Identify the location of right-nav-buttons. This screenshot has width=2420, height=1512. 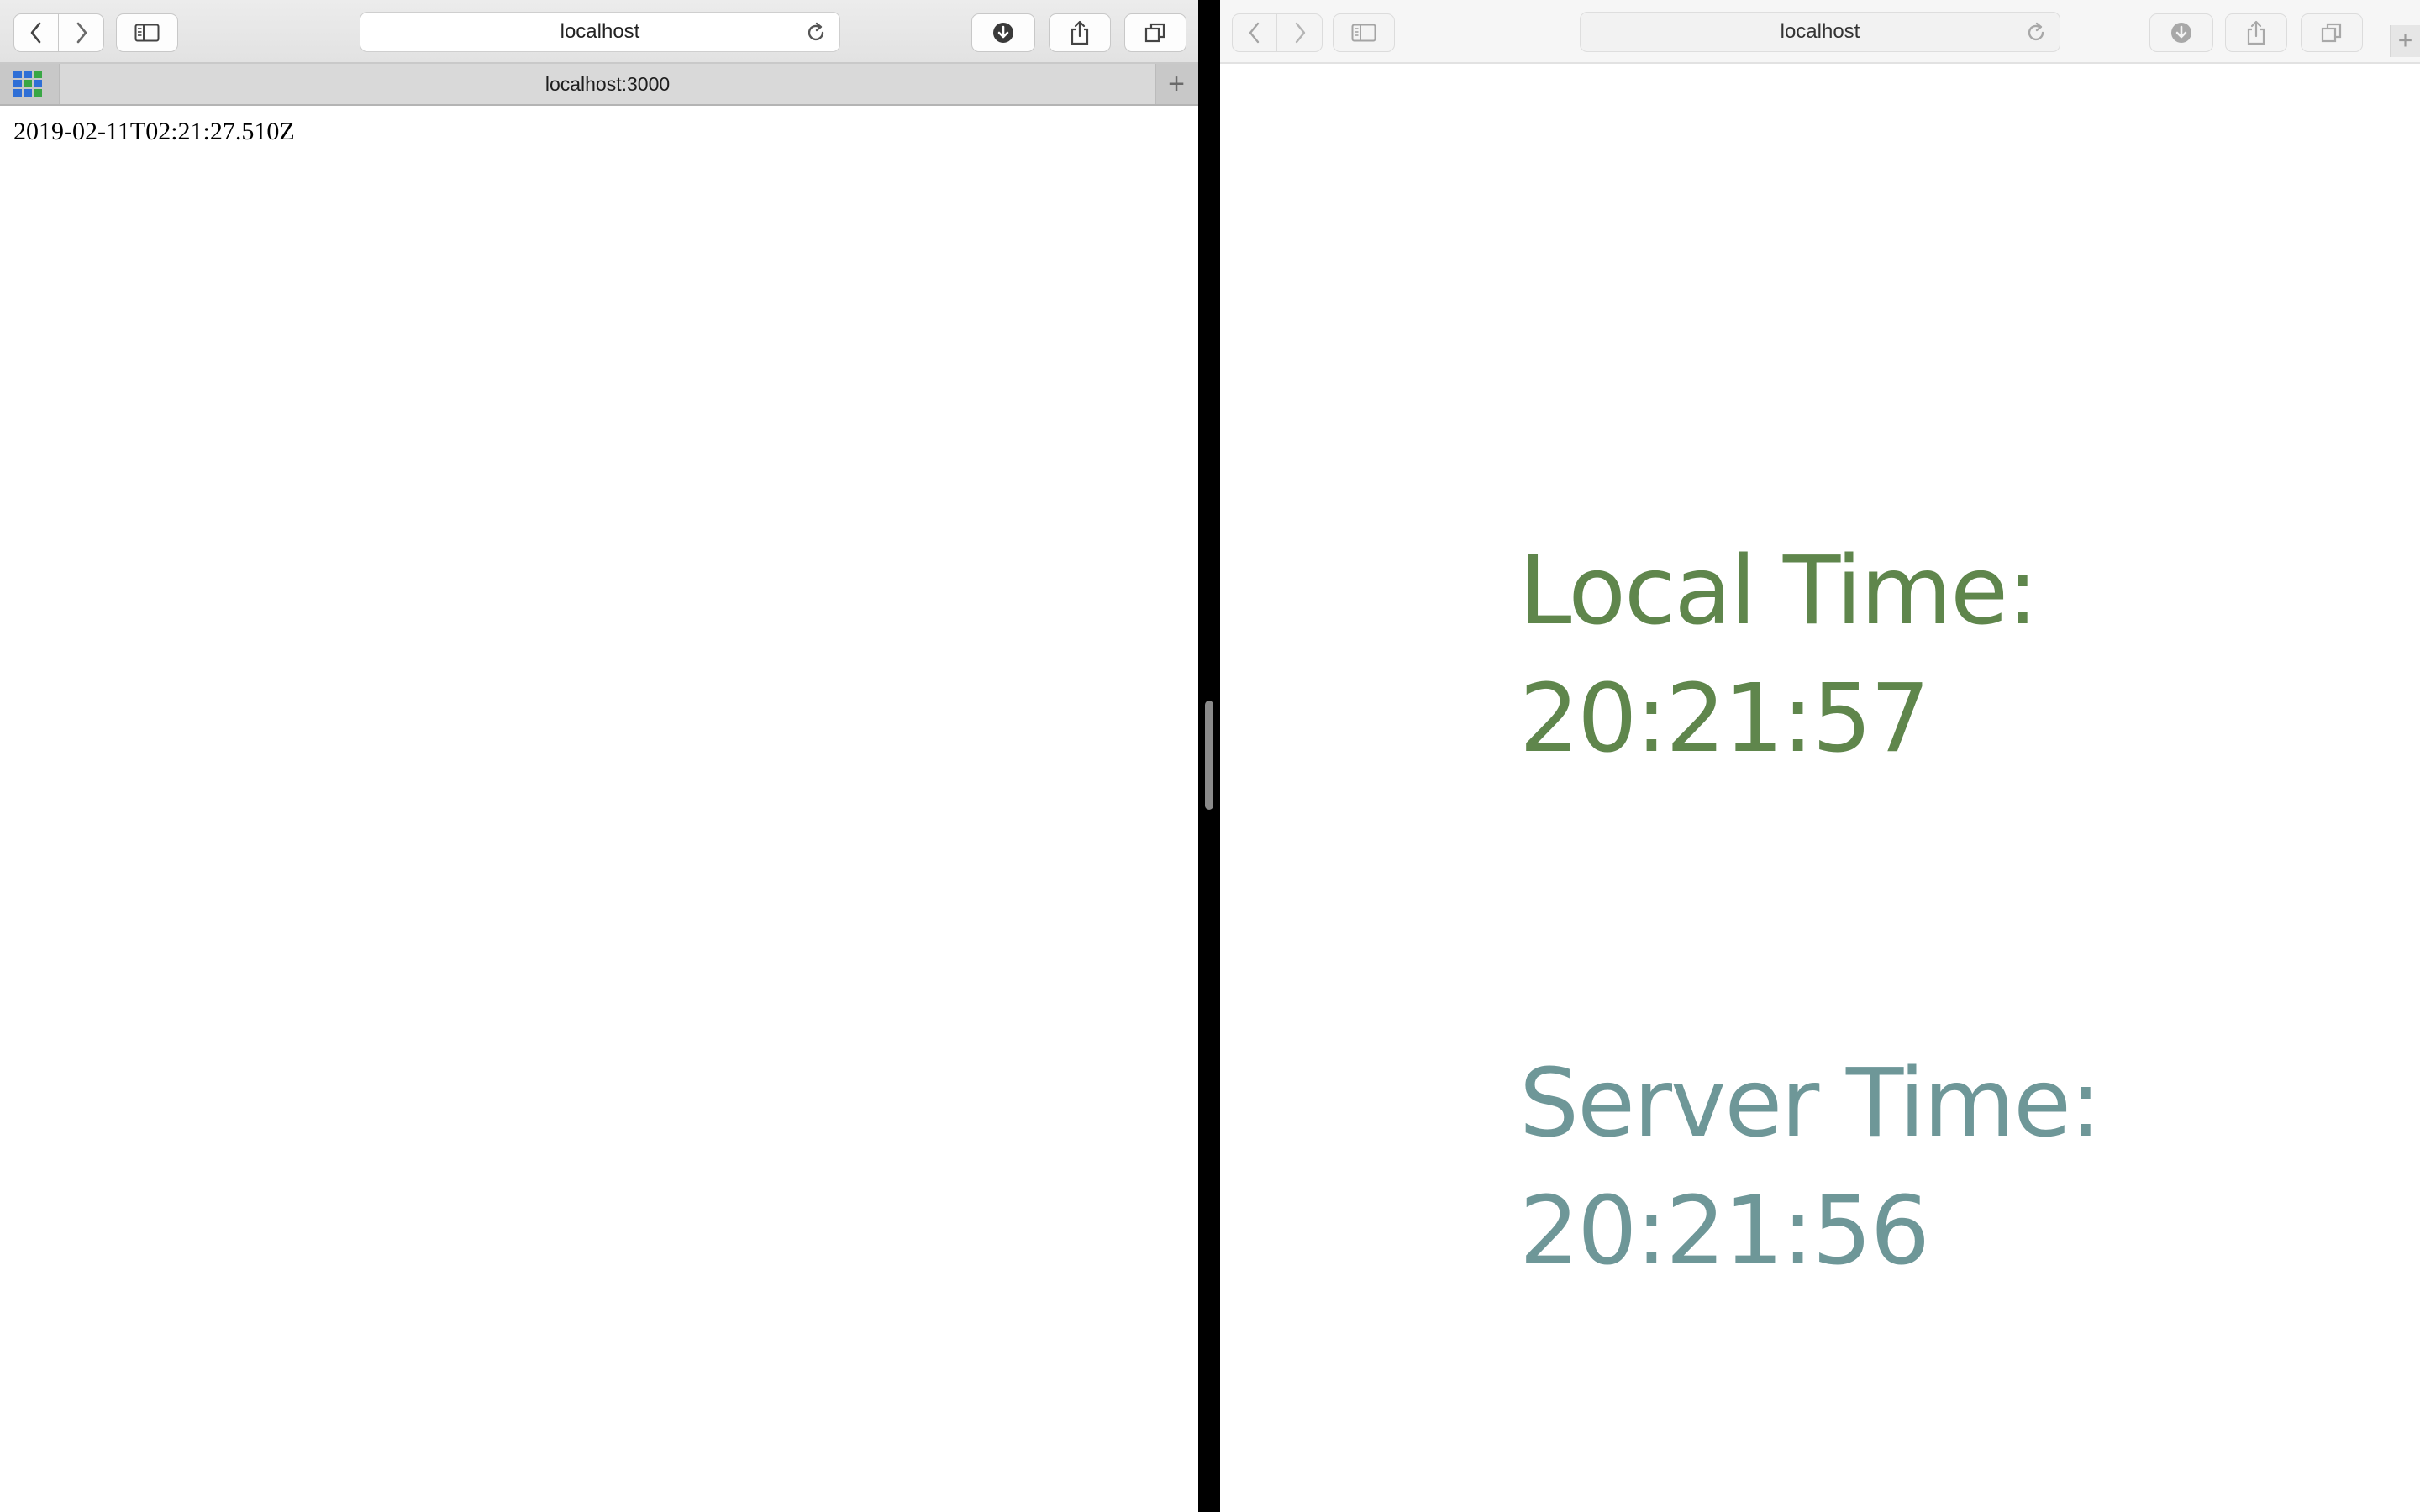
(1277, 32).